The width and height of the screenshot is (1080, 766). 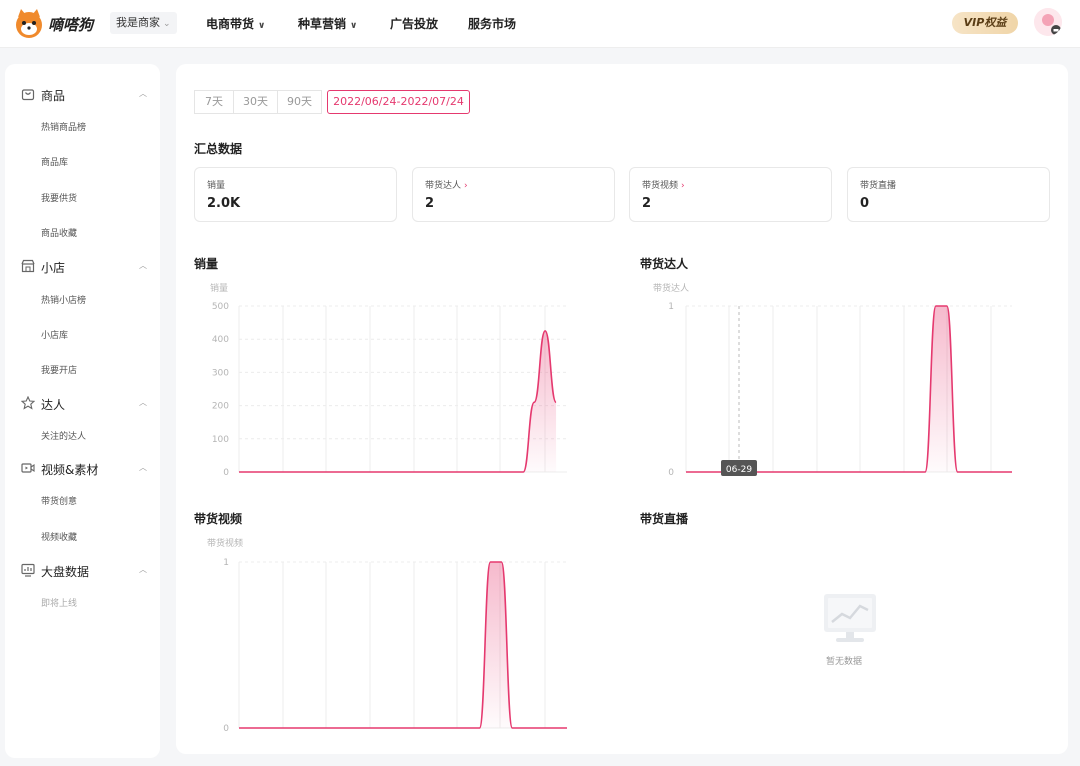 What do you see at coordinates (59, 197) in the screenshot?
I see `sidebar-item-supply: 我要供货` at bounding box center [59, 197].